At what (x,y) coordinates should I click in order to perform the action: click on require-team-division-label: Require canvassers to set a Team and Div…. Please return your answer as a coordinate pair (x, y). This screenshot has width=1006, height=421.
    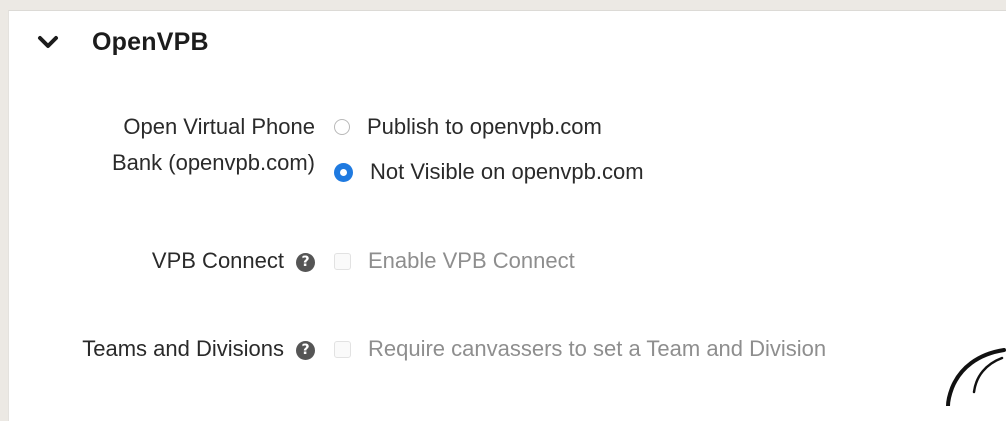
    Looking at the image, I should click on (597, 349).